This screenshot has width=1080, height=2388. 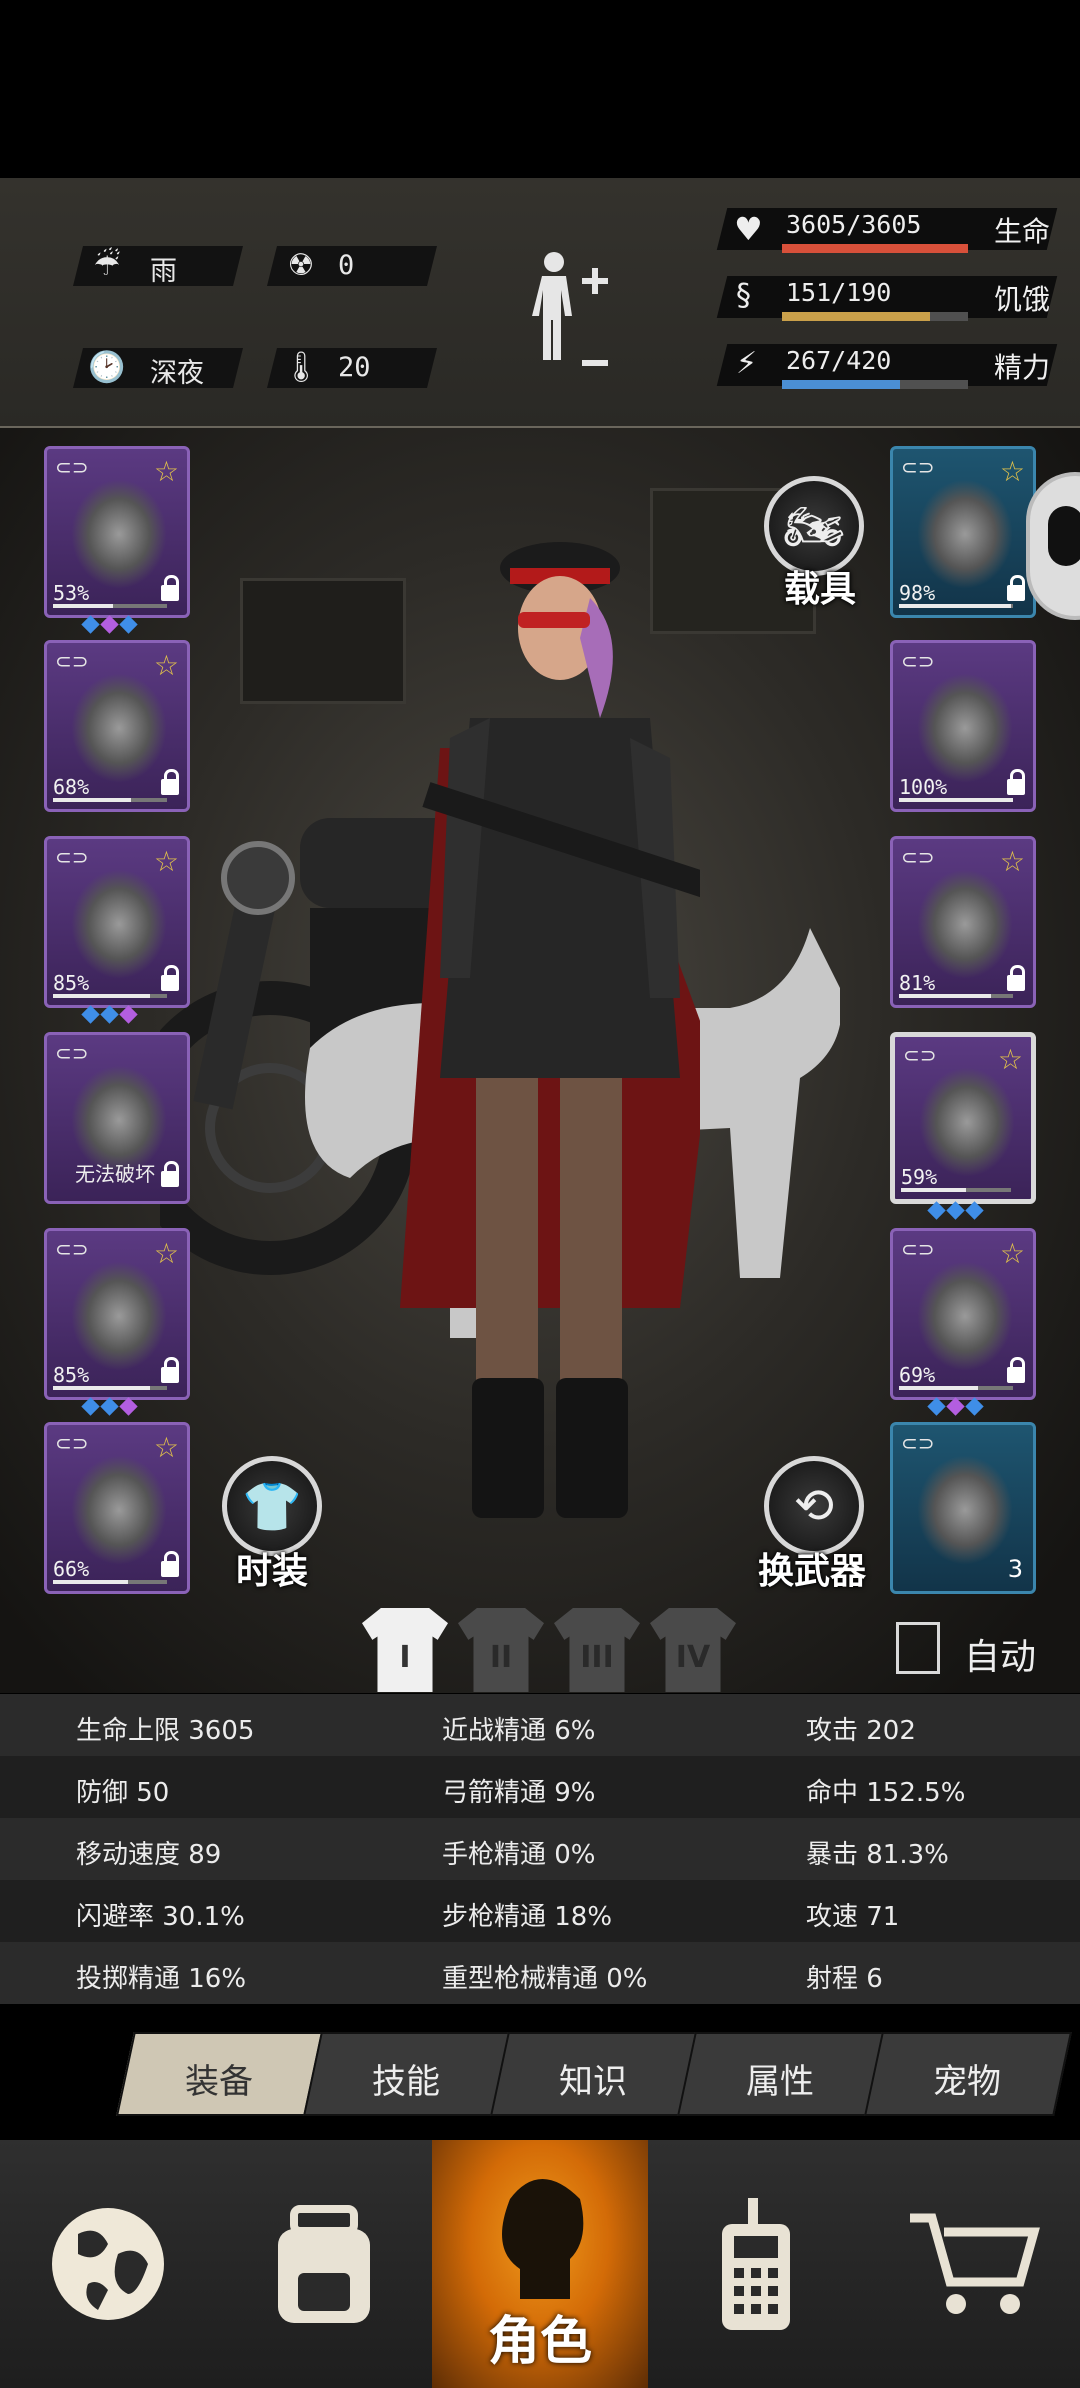 What do you see at coordinates (594, 2074) in the screenshot?
I see `tab-knowledge: 知识` at bounding box center [594, 2074].